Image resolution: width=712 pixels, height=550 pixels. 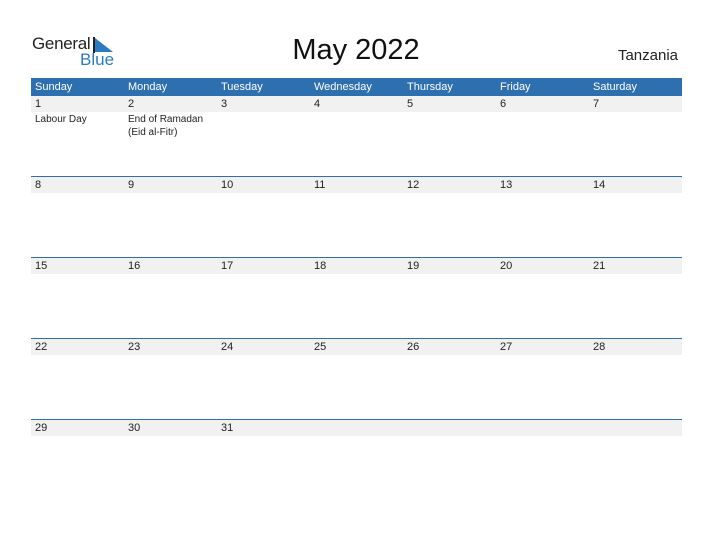 What do you see at coordinates (356, 459) in the screenshot?
I see `week-row: 29 30 31` at bounding box center [356, 459].